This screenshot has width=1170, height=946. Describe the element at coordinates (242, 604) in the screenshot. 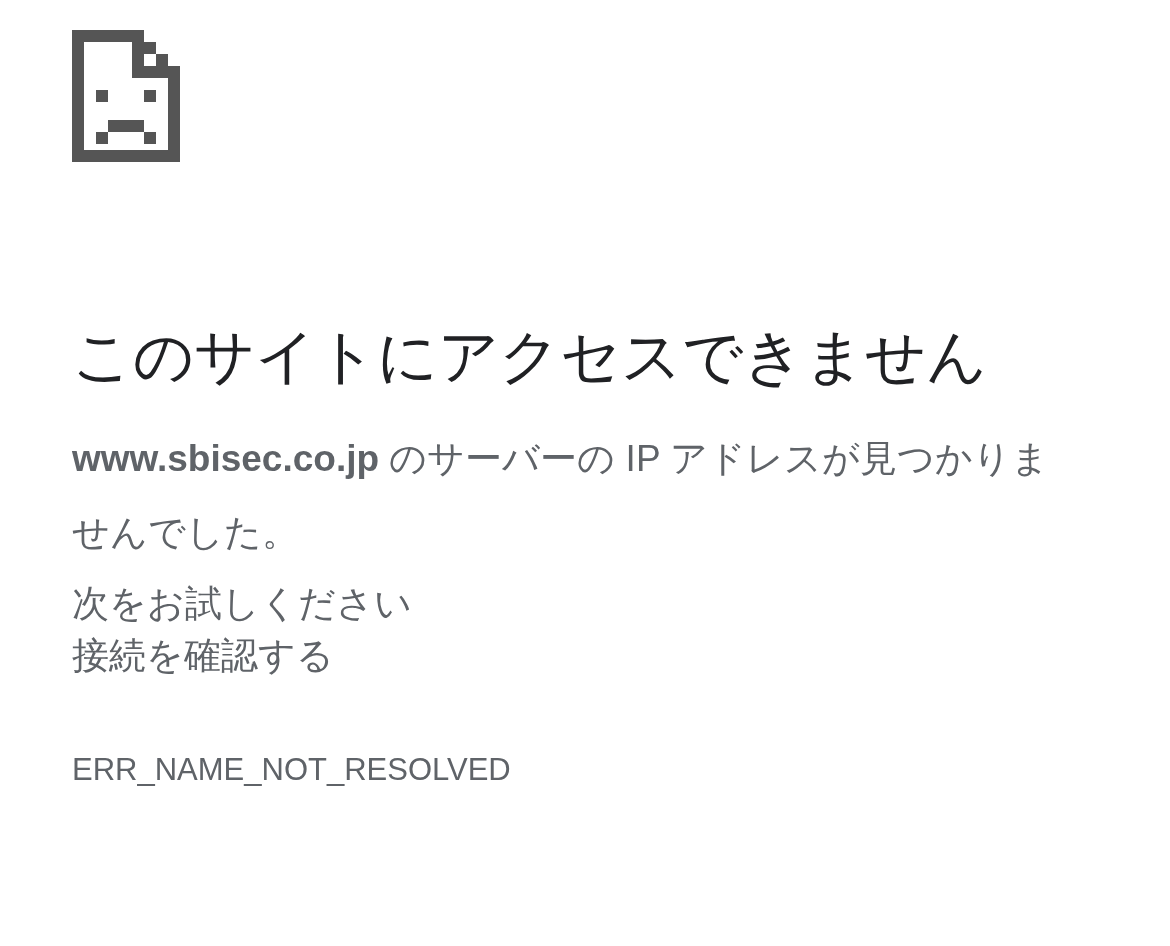

I see `suggestions-title: 次をお試しください` at that location.